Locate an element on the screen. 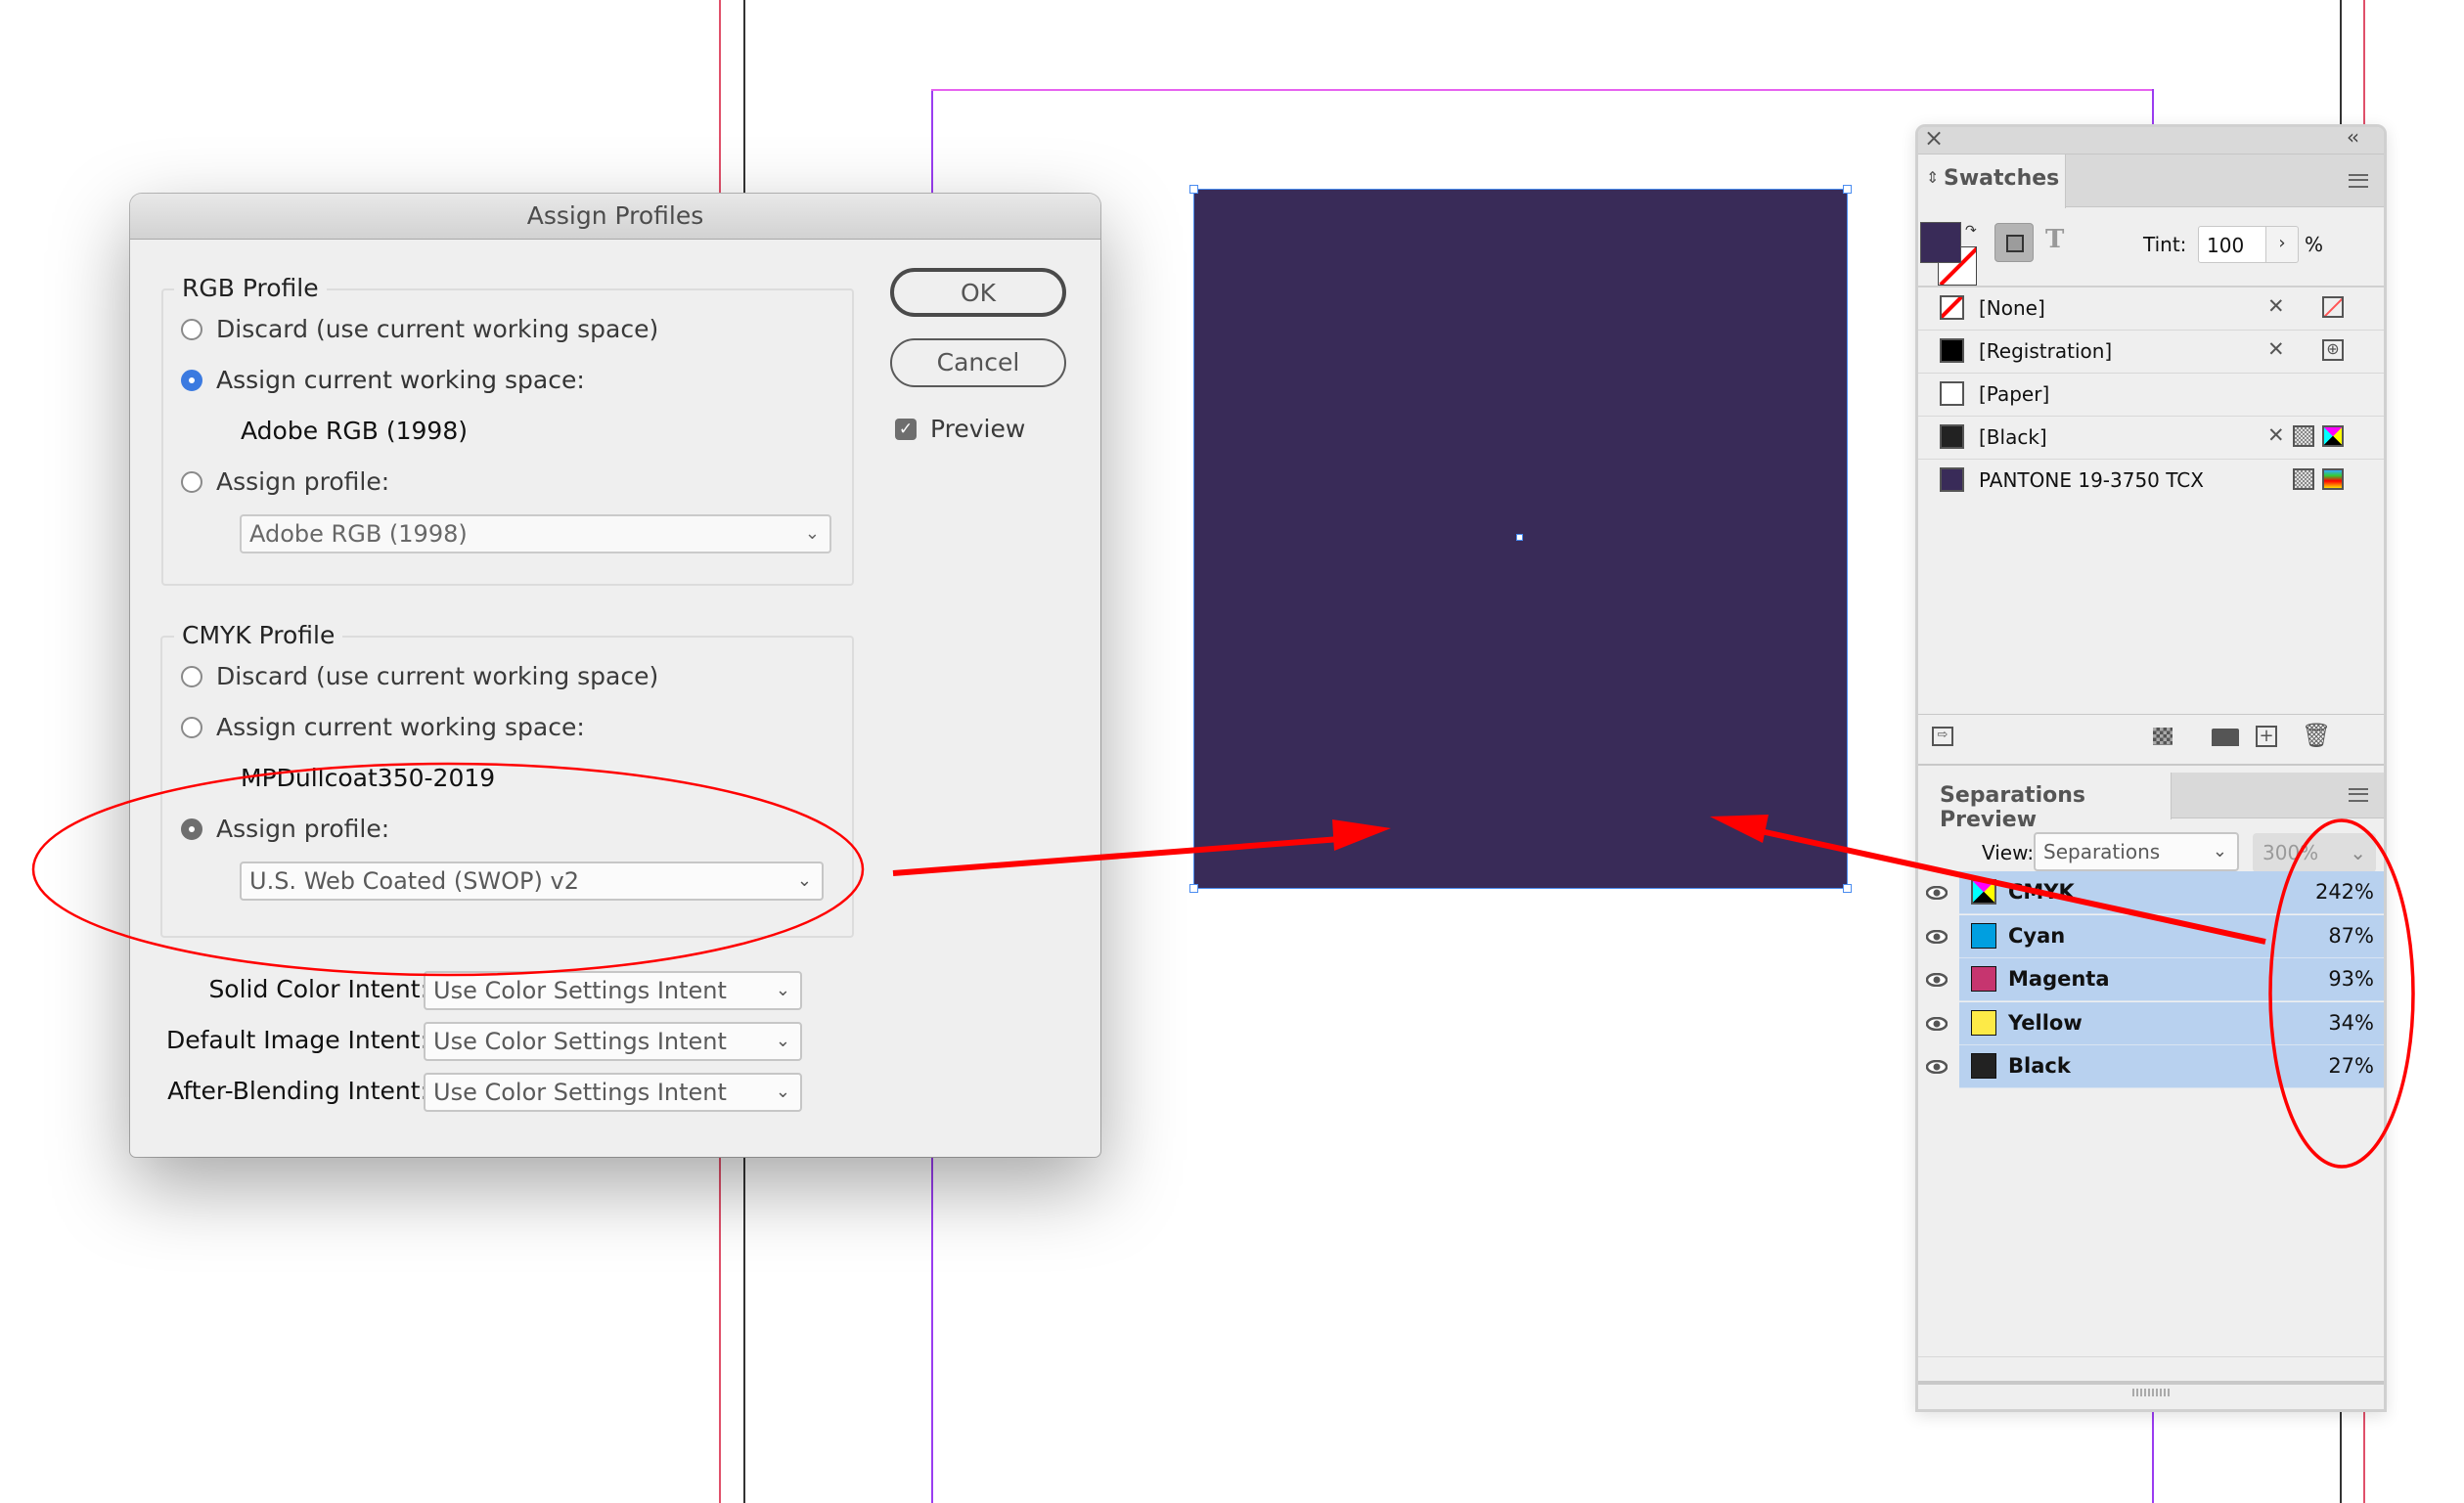 This screenshot has height=1503, width=2464. rgb-profile-label: RGB Profile is located at coordinates (251, 288).